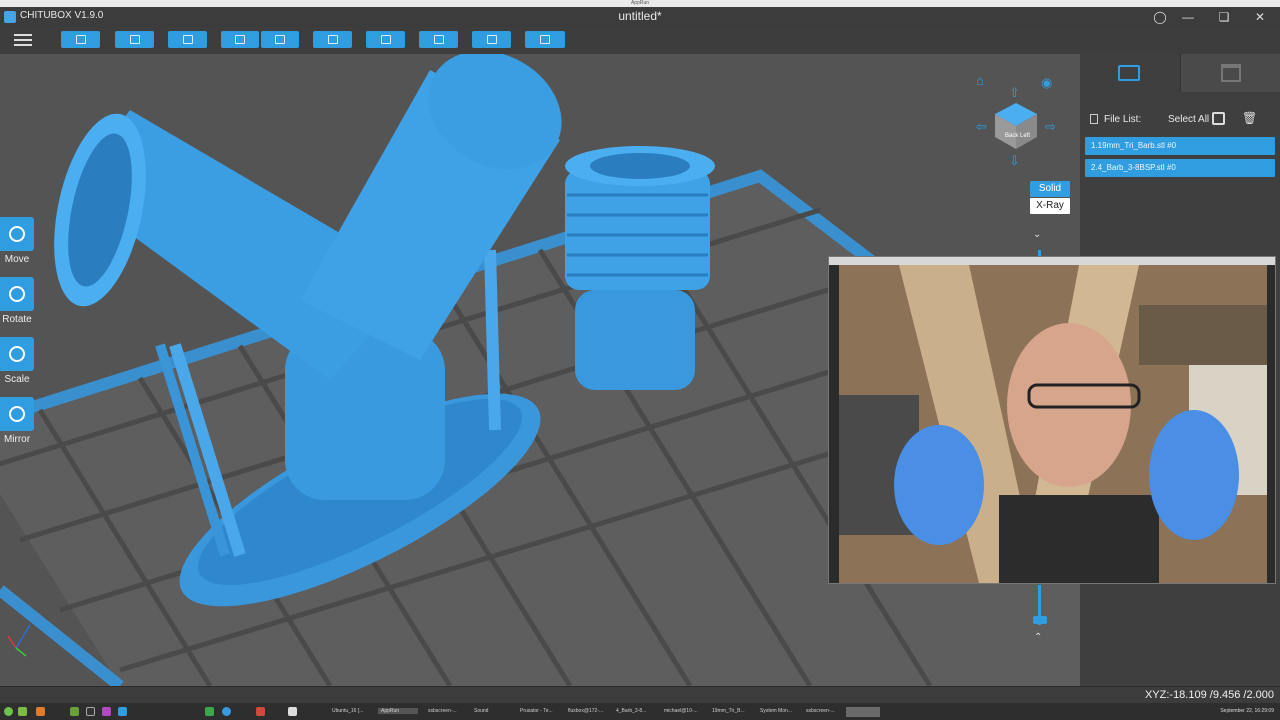 Image resolution: width=1280 pixels, height=720 pixels. I want to click on undo-button, so click(240, 39).